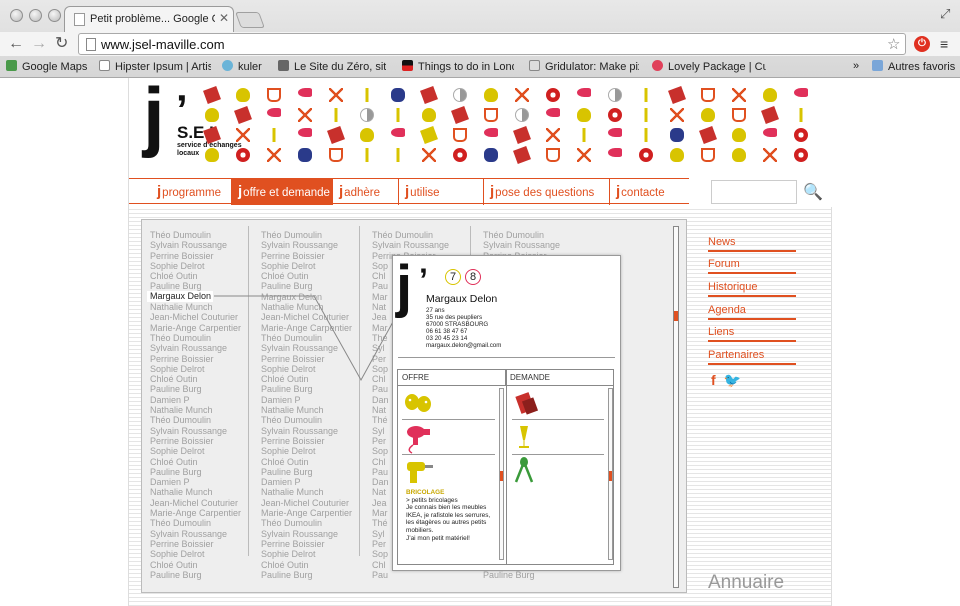 Image resolution: width=960 pixels, height=606 pixels. Describe the element at coordinates (163, 44) in the screenshot. I see `url-text: www.jsel-maville.com` at that location.